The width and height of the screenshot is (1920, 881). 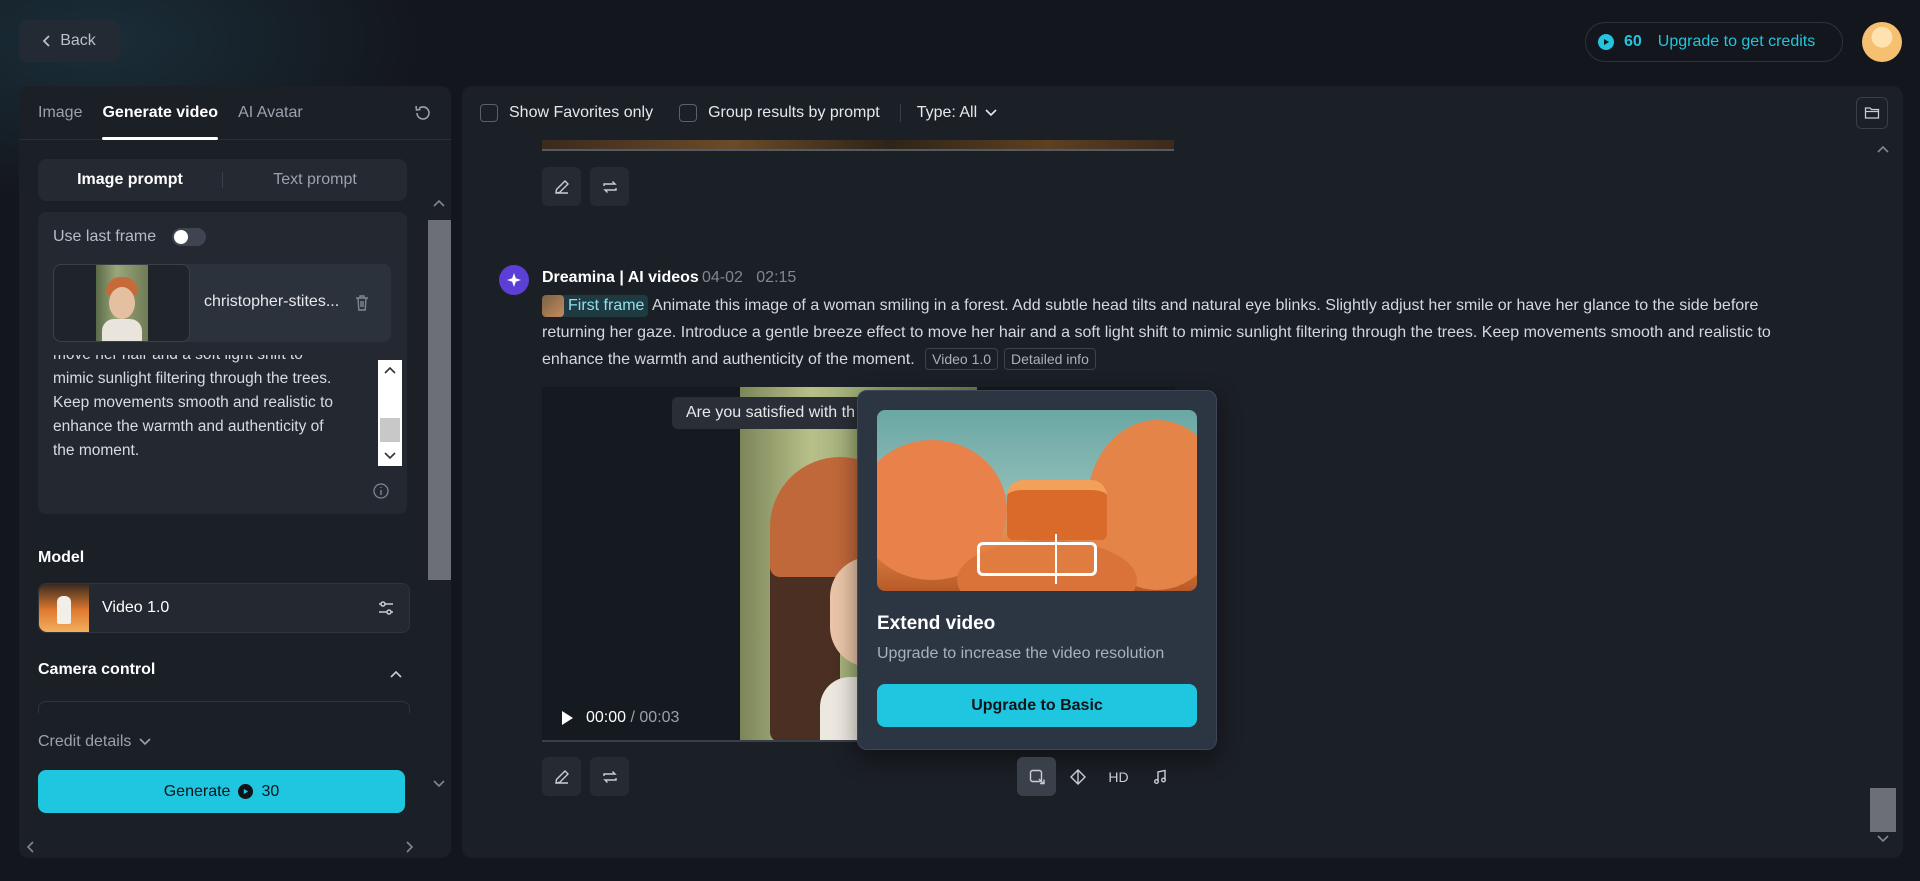 I want to click on pencil-icon, so click(x=561, y=186).